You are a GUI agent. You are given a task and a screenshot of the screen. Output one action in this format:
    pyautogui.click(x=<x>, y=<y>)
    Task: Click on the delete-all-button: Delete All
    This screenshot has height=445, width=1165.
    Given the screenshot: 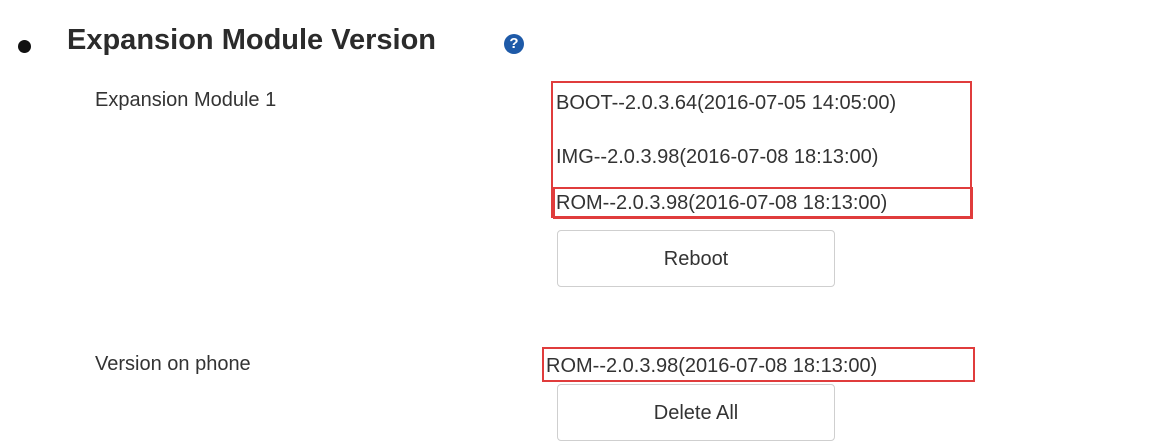 What is the action you would take?
    pyautogui.click(x=696, y=412)
    